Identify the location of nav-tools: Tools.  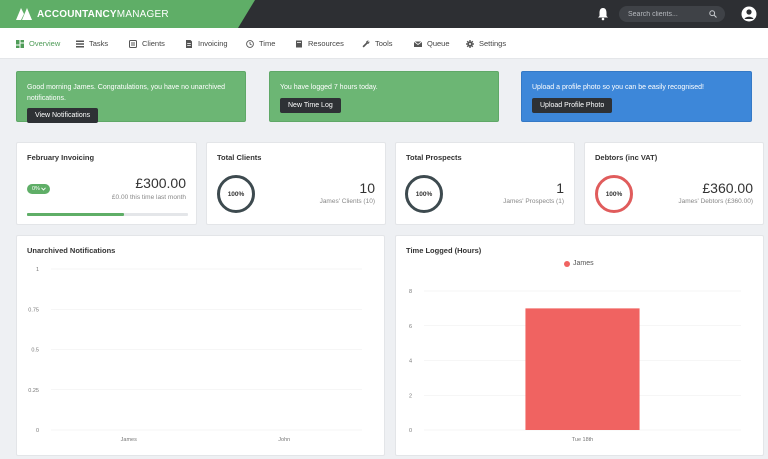
(377, 43).